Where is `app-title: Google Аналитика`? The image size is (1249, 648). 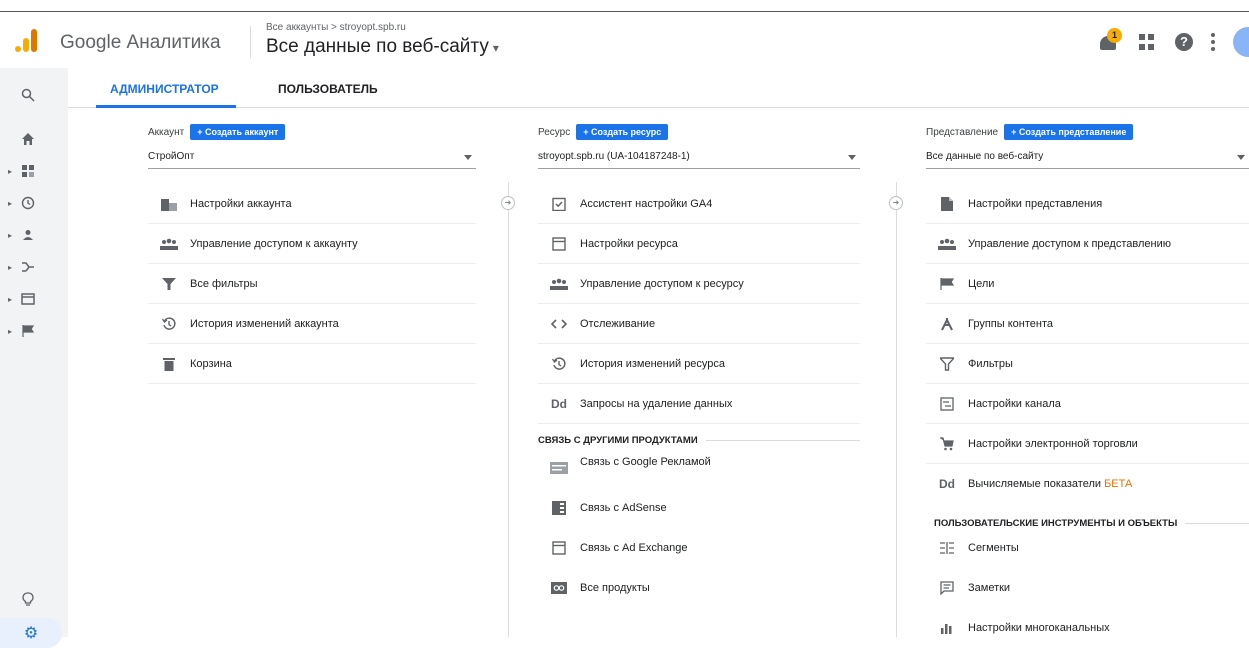 app-title: Google Аналитика is located at coordinates (140, 42).